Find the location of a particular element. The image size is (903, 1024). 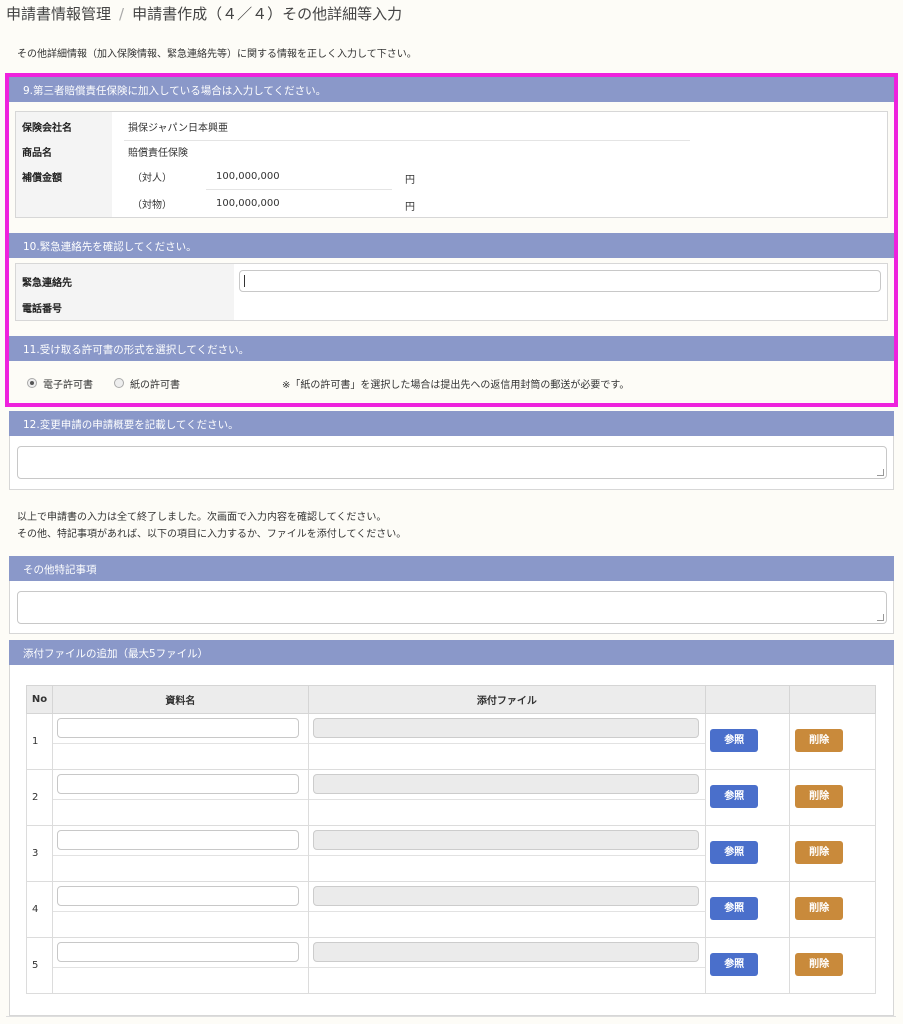

section10-header: 10.緊急連絡先を確認してください。 is located at coordinates (451, 245).